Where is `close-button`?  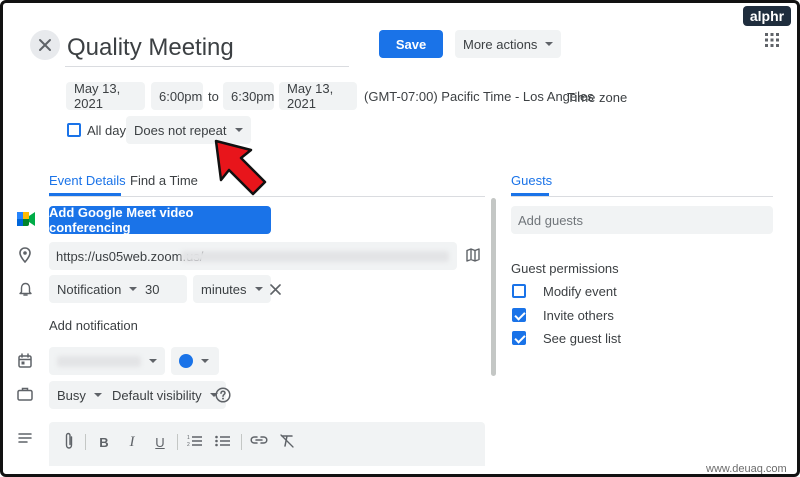 close-button is located at coordinates (45, 45).